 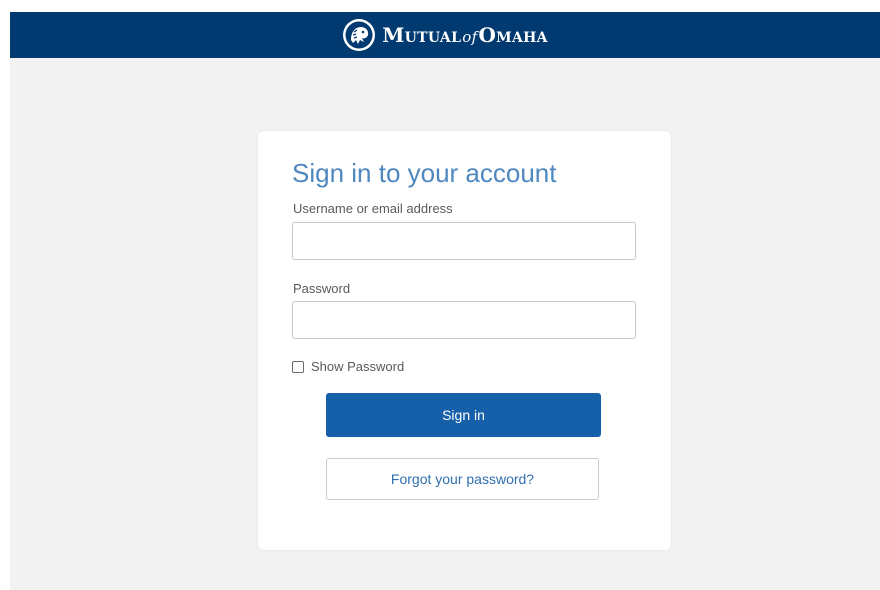 What do you see at coordinates (424, 173) in the screenshot?
I see `page-title: Sign in to your account` at bounding box center [424, 173].